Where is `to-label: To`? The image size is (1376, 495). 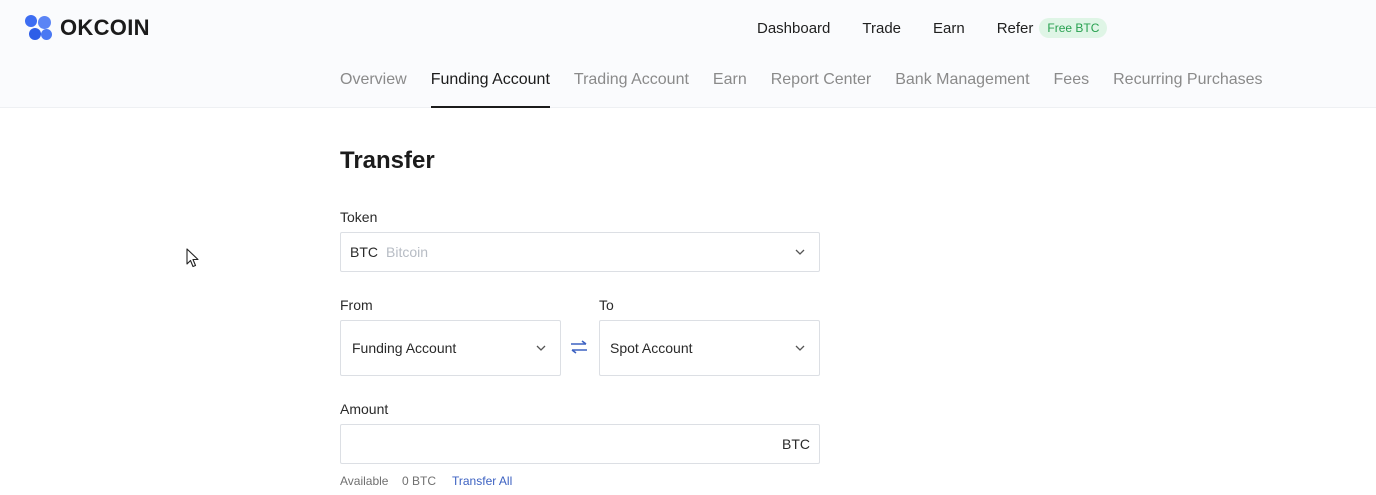 to-label: To is located at coordinates (606, 305).